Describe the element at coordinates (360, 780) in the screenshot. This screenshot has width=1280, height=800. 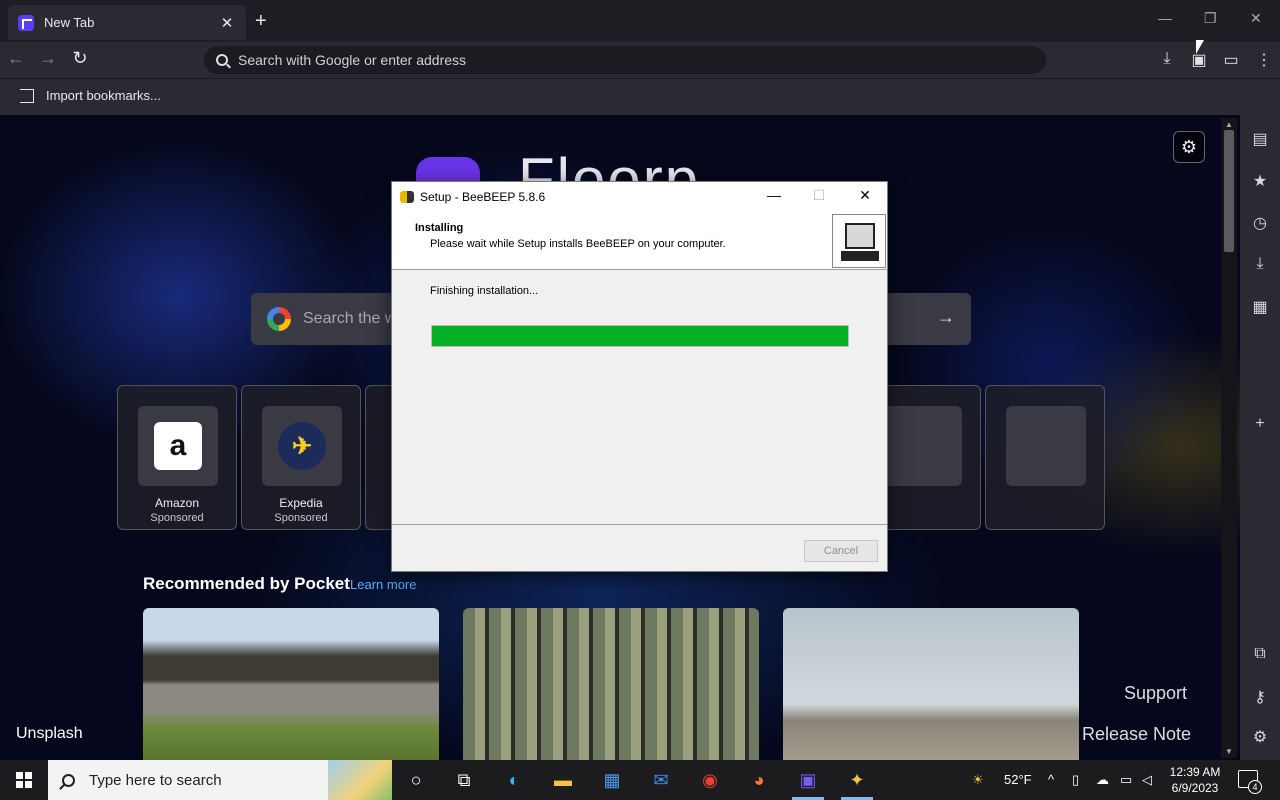
I see `search-highlight-image` at that location.